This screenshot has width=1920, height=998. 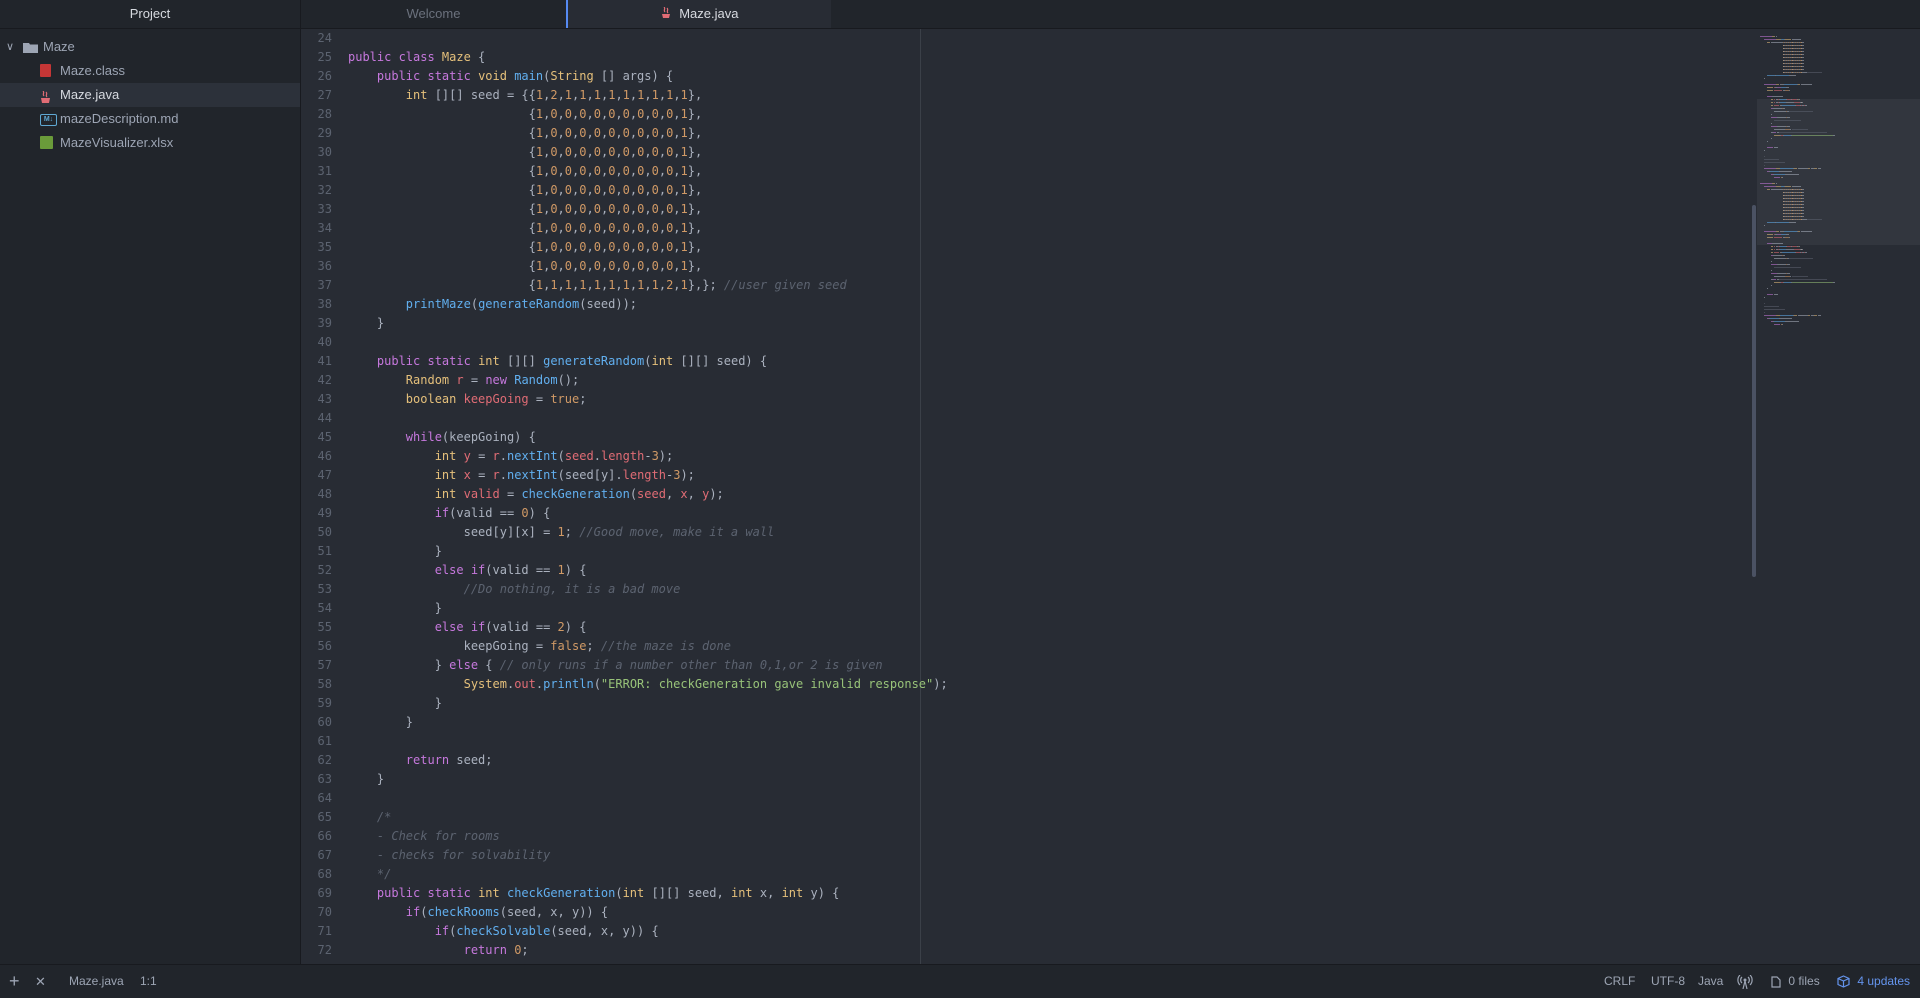 What do you see at coordinates (695, 171) in the screenshot?
I see `code-token: },` at bounding box center [695, 171].